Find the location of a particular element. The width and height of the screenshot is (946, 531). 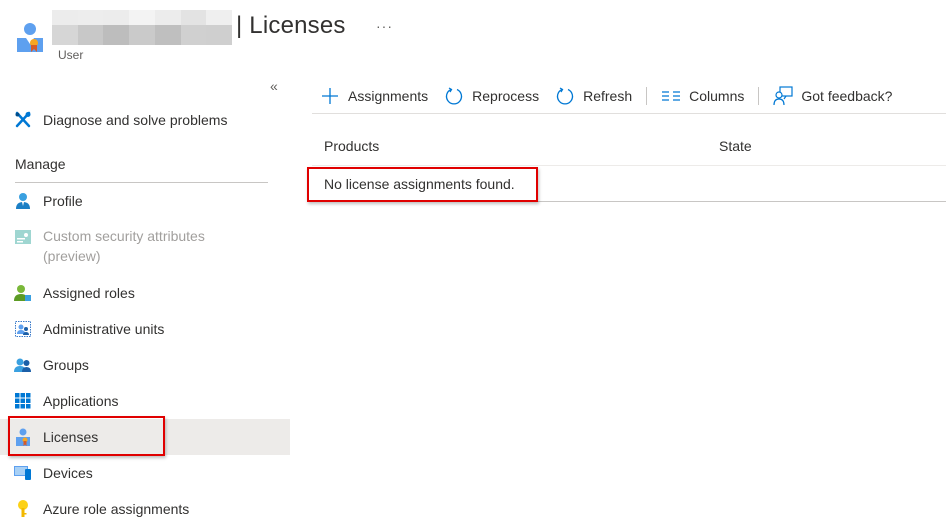

sidebar-item-azure-role-assignments: Azure role assignments is located at coordinates (145, 509).